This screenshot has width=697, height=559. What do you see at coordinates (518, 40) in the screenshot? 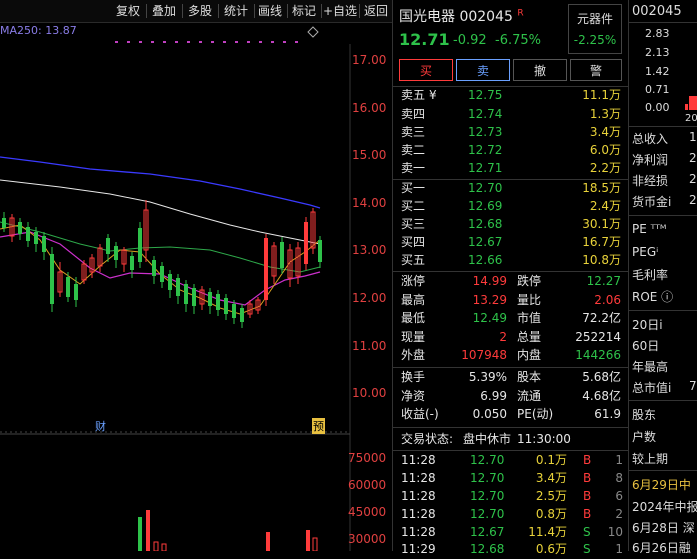
I see `price-change-pct: -6.75%` at bounding box center [518, 40].